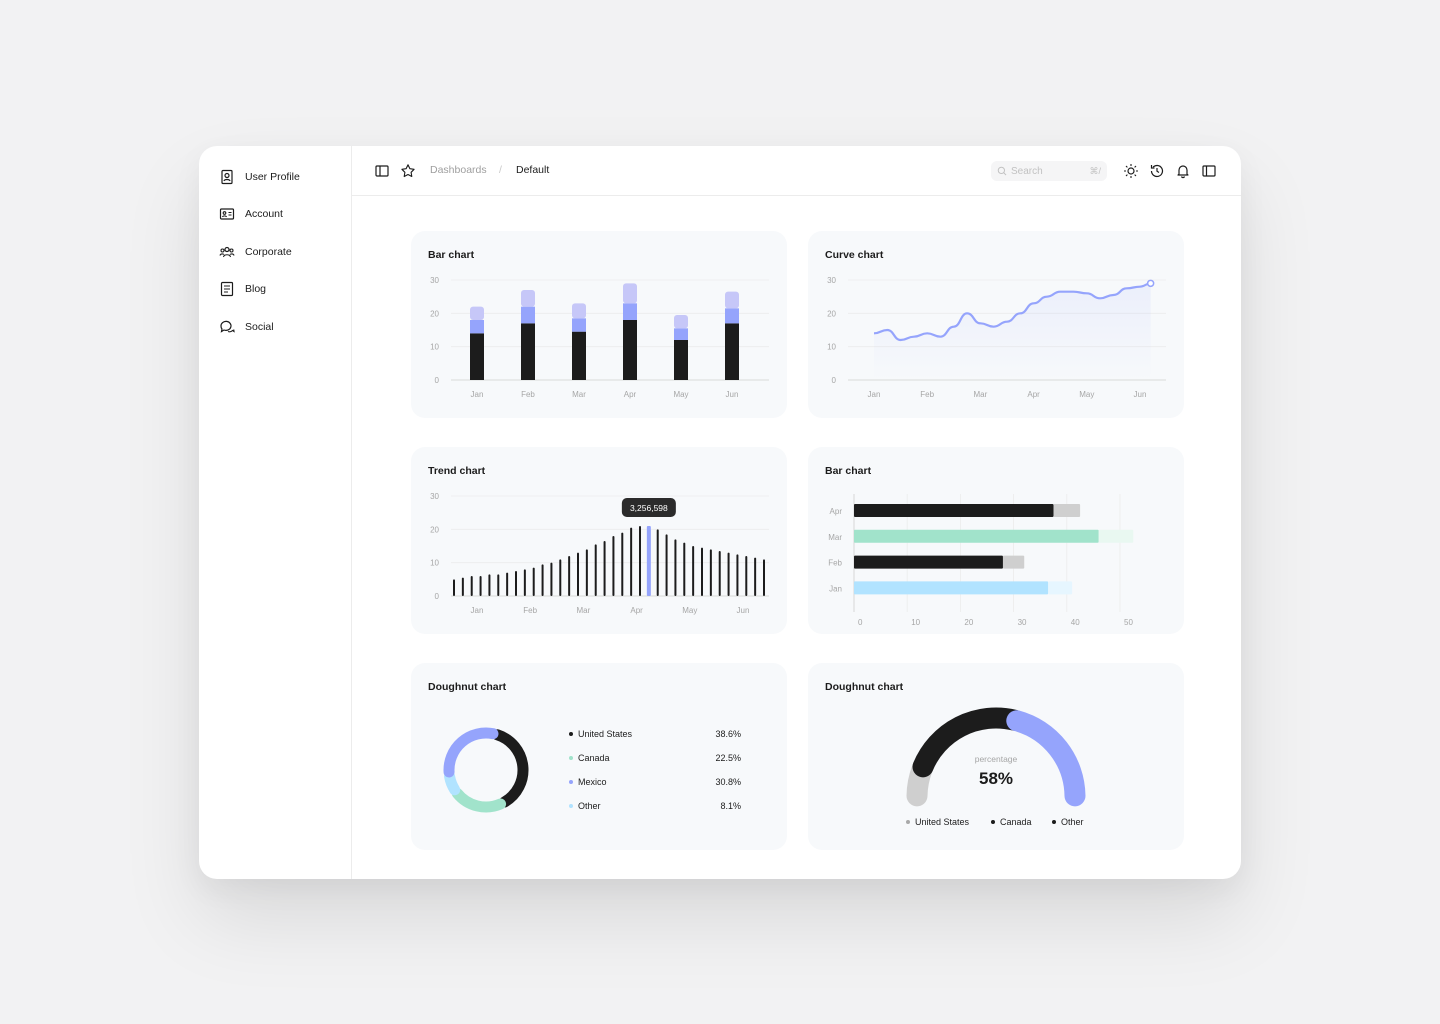  What do you see at coordinates (589, 806) in the screenshot?
I see `legend-label: Other` at bounding box center [589, 806].